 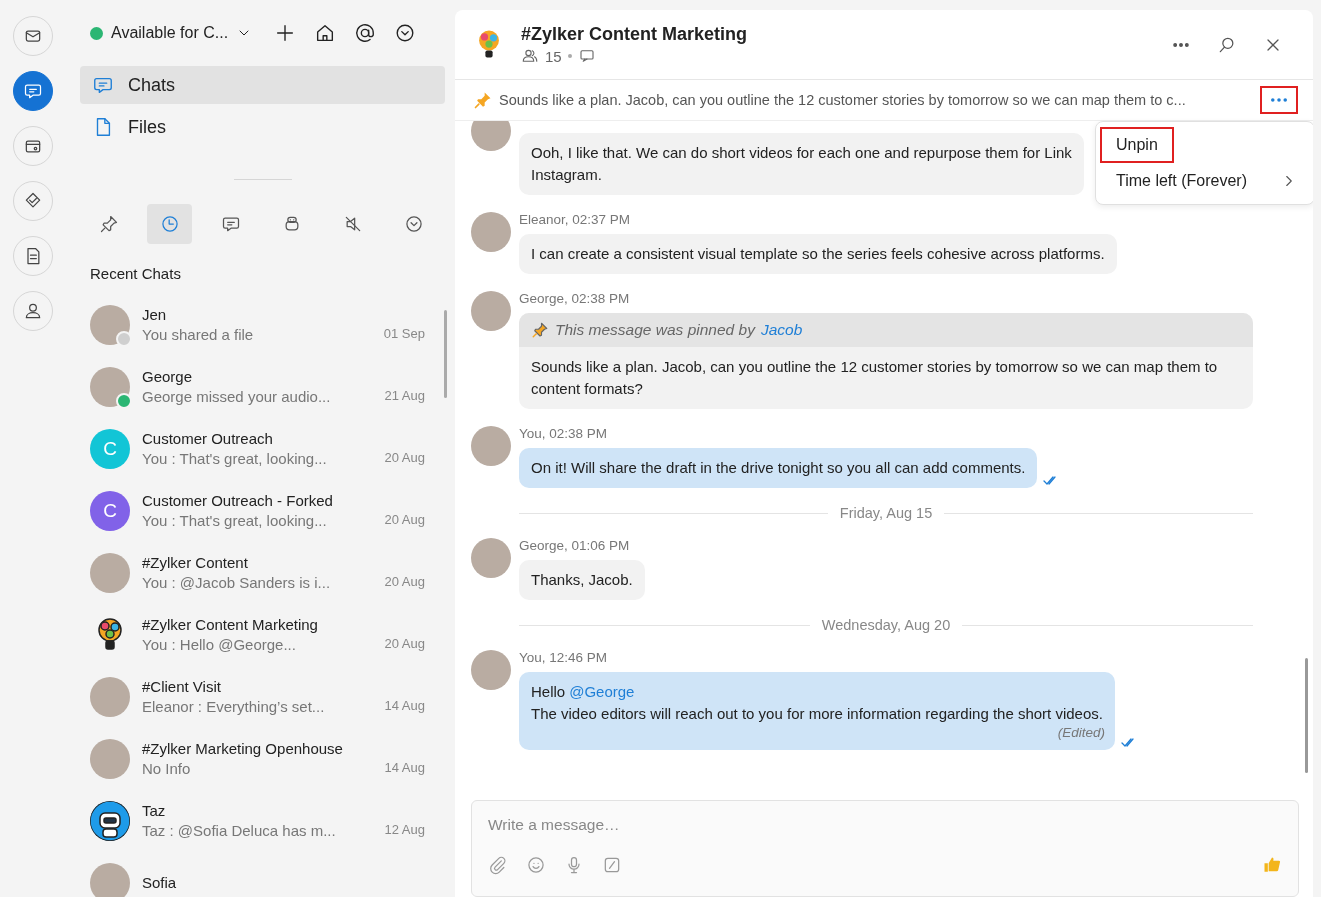 What do you see at coordinates (778, 468) in the screenshot?
I see `message-text: On it! Will share the draft in the drive tonight so you all can add comments.` at bounding box center [778, 468].